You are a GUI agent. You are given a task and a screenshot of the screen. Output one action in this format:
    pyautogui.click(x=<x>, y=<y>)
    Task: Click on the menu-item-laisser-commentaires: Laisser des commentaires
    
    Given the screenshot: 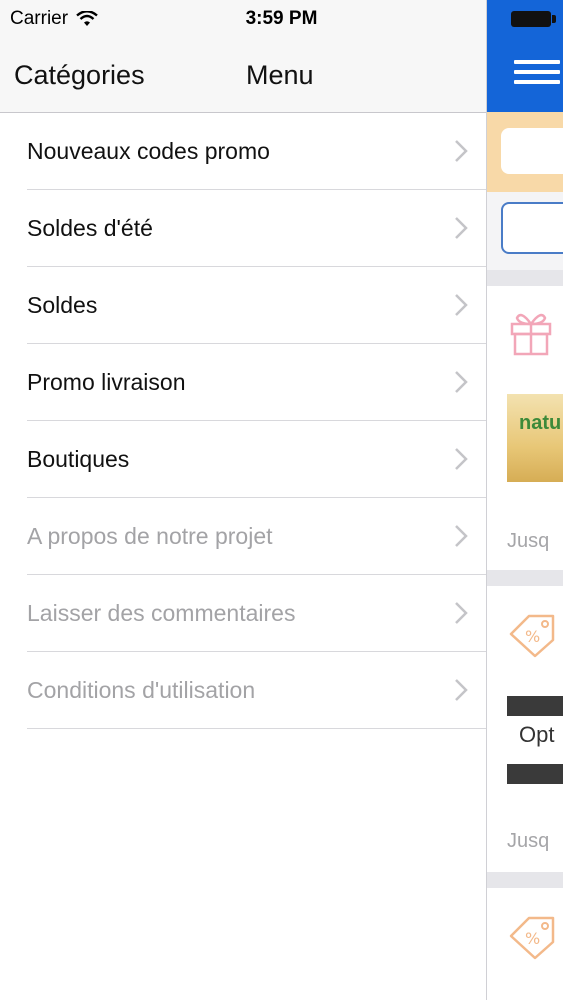 What is the action you would take?
    pyautogui.click(x=243, y=613)
    